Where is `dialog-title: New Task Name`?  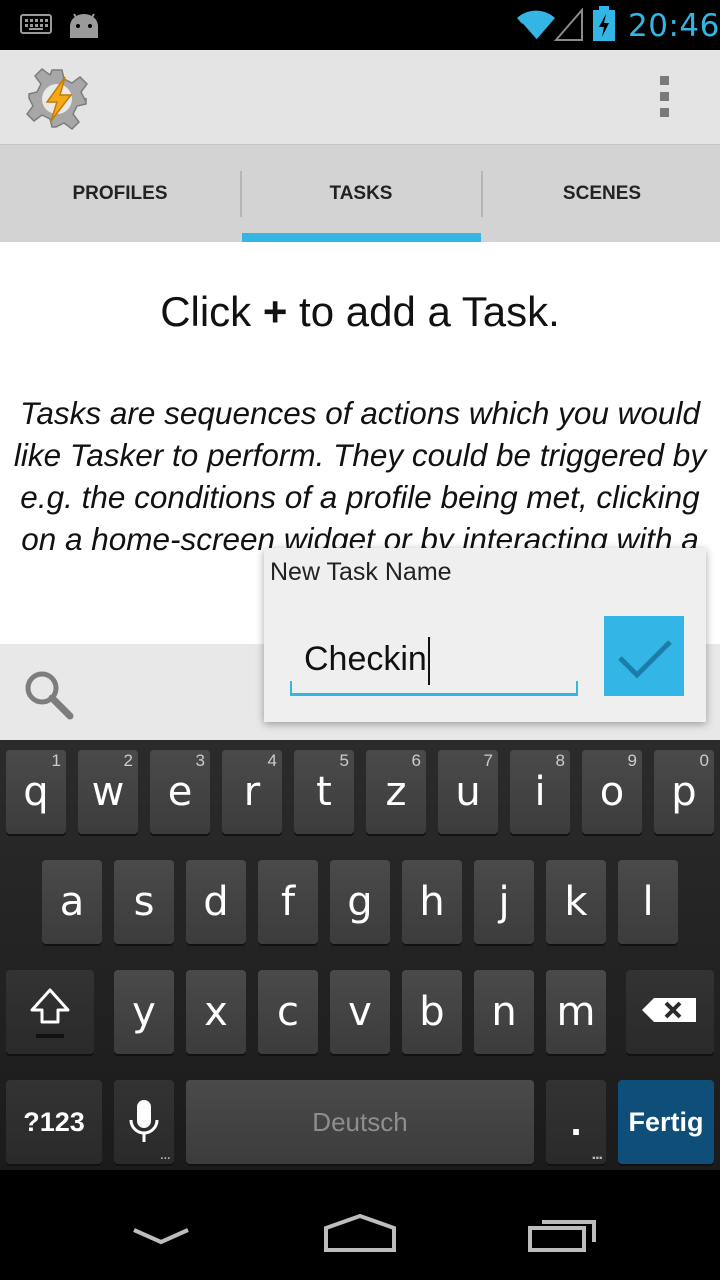
dialog-title: New Task Name is located at coordinates (361, 572).